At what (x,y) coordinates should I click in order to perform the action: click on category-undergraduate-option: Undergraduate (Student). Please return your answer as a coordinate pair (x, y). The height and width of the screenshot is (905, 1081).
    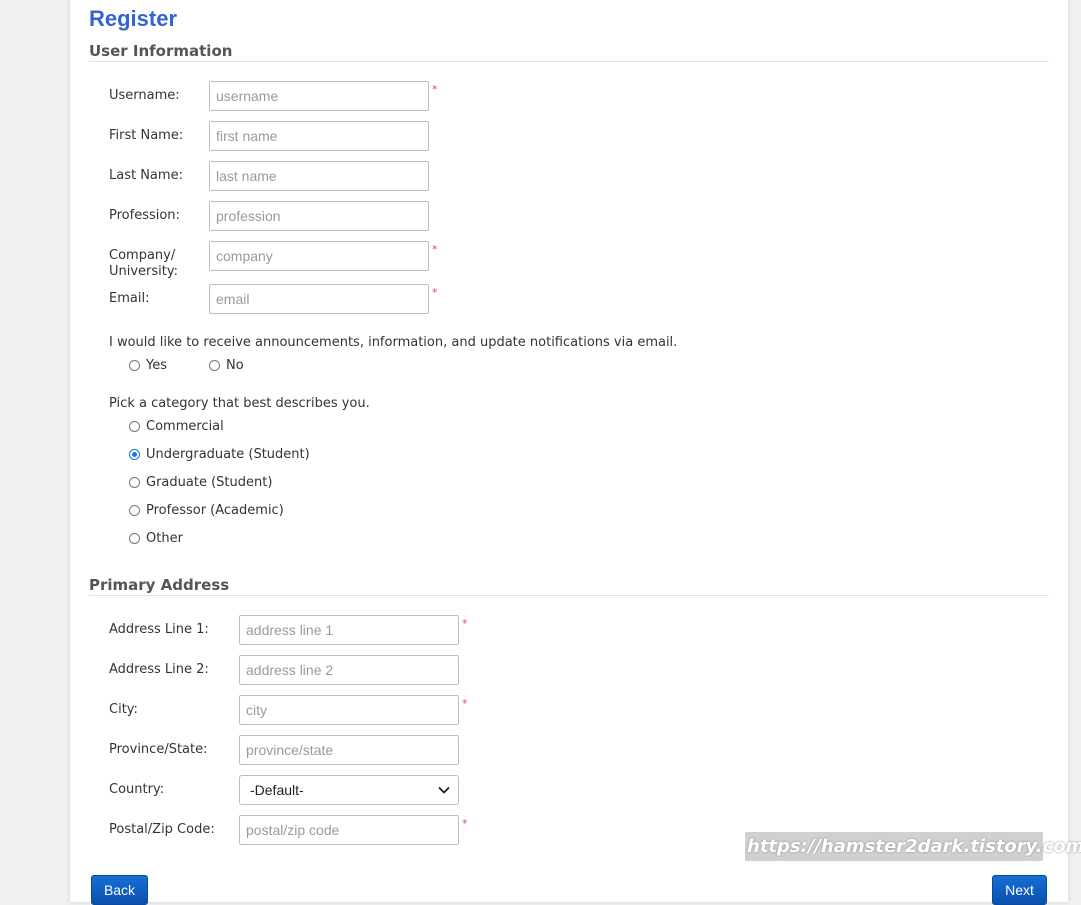
    Looking at the image, I should click on (219, 454).